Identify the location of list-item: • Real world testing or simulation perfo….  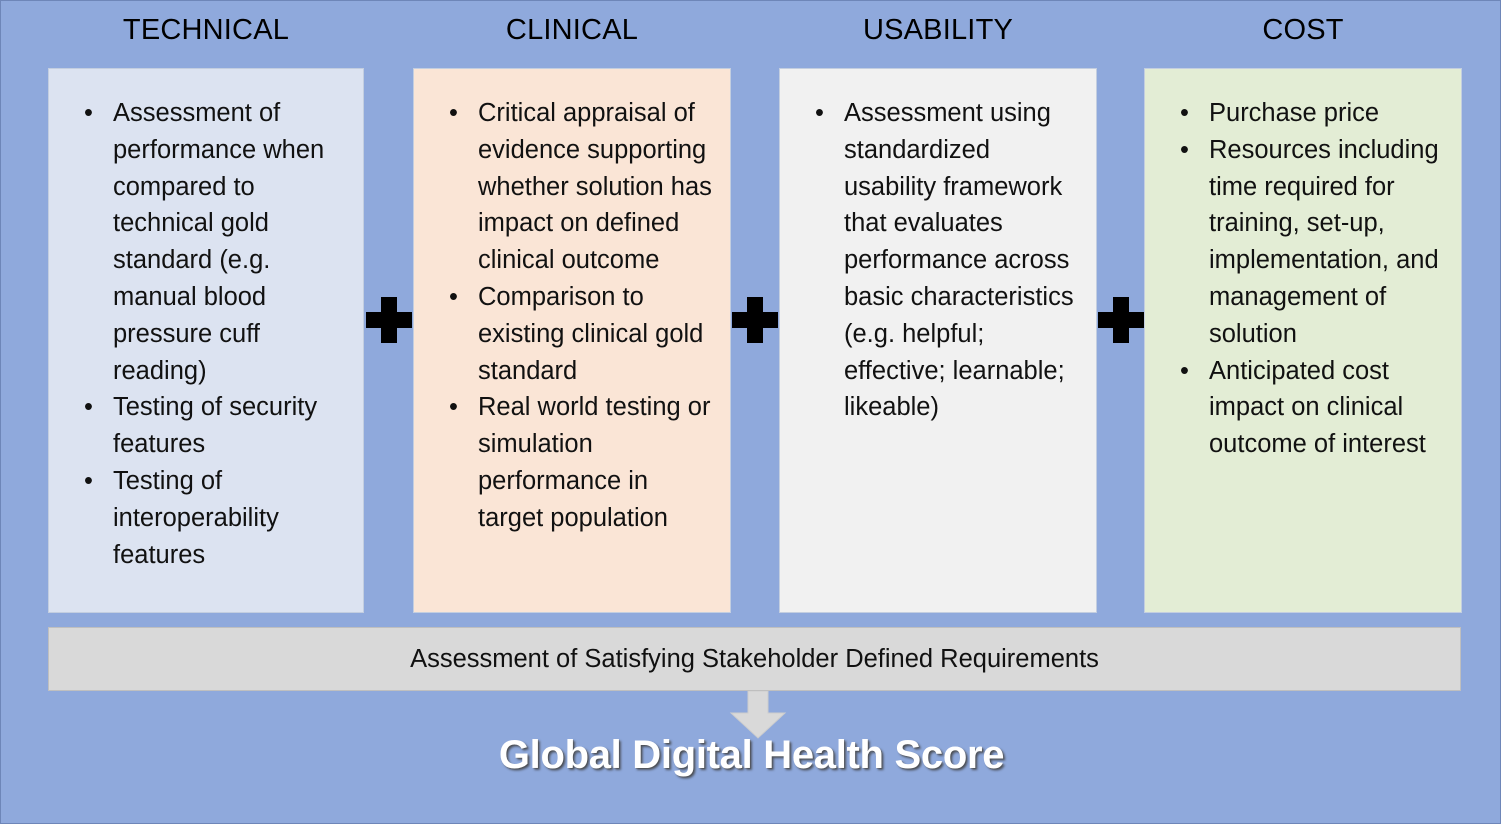
(572, 462).